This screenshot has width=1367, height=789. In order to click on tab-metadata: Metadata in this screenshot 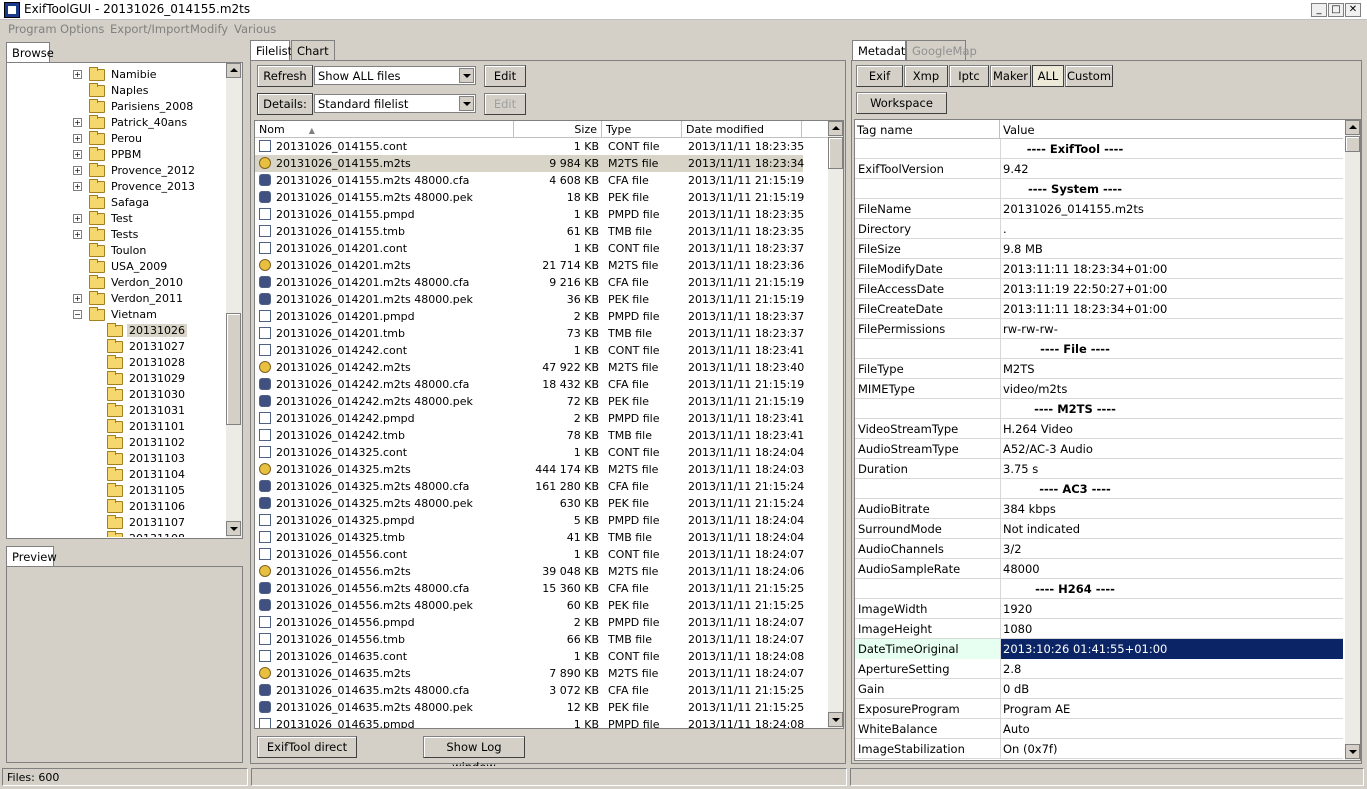, I will do `click(882, 50)`.